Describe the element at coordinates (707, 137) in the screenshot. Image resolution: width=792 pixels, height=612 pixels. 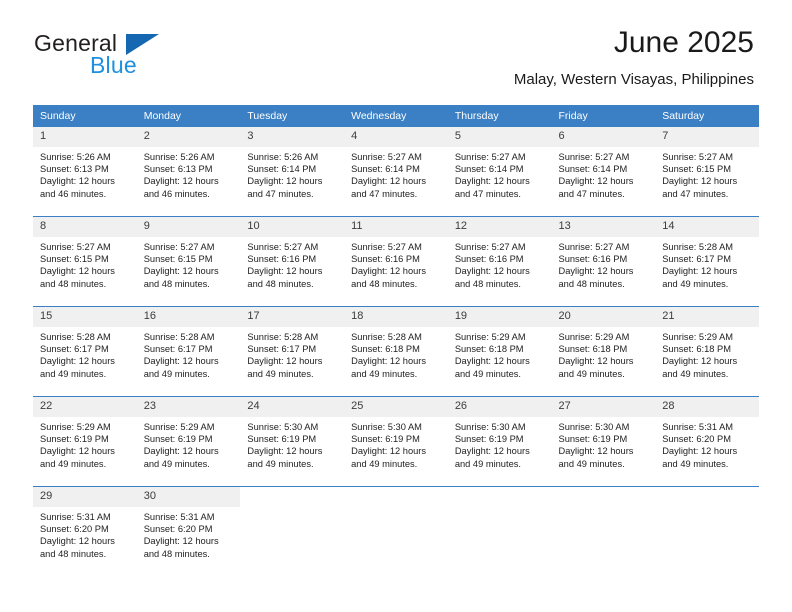
I see `day-number: 7` at that location.